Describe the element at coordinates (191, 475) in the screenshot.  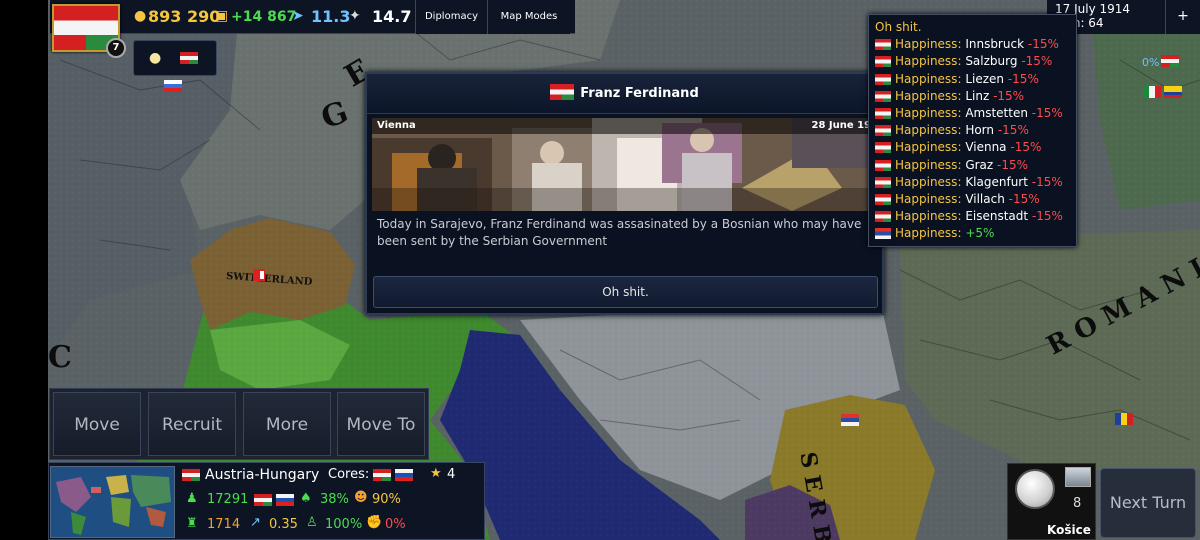
I see `country-flag` at that location.